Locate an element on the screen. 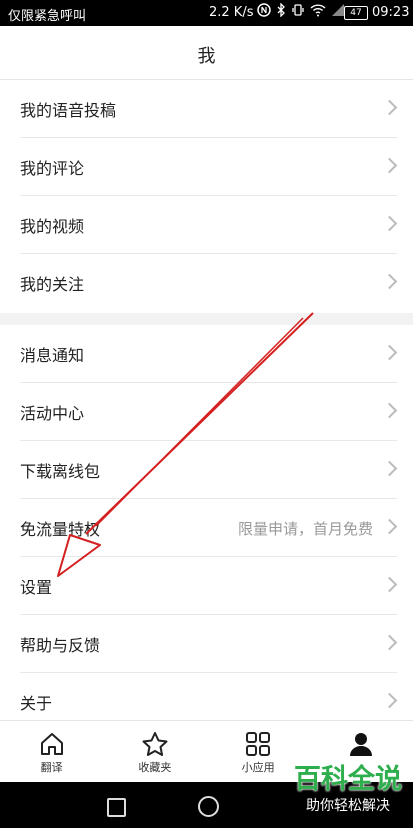 The image size is (413, 828). recent-apps-button is located at coordinates (116, 807).